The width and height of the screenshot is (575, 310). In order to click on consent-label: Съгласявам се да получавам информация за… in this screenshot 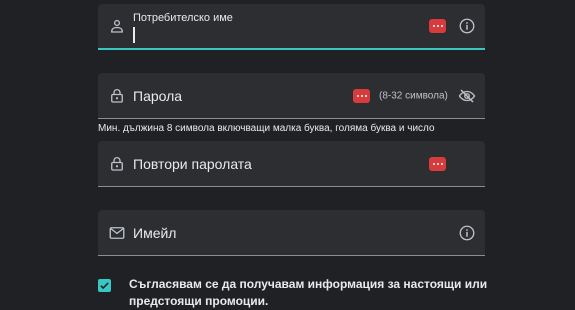, I will do `click(309, 293)`.